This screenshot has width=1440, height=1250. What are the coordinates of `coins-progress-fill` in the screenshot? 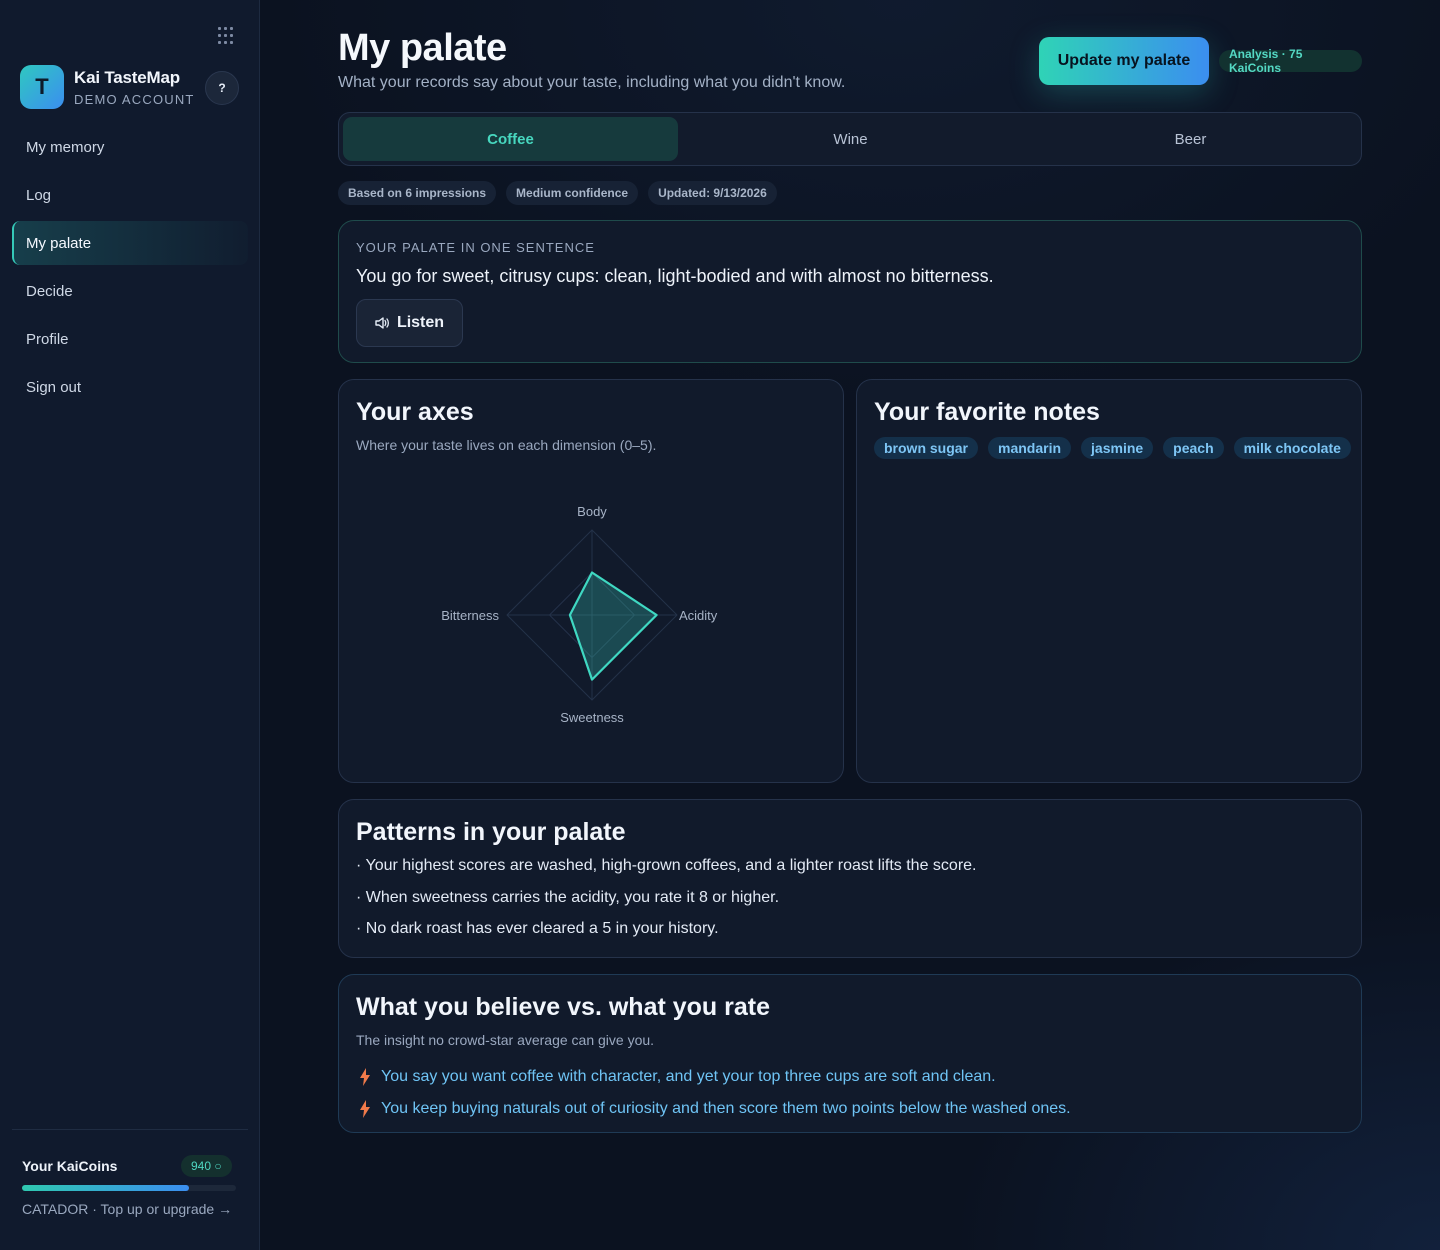 It's located at (105, 1188).